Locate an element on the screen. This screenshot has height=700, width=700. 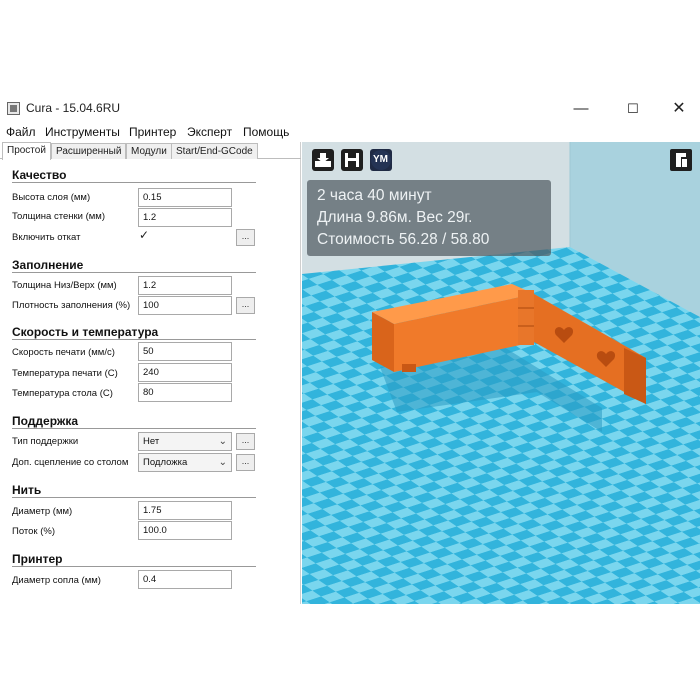
tab-advanced: Расширенный is located at coordinates (89, 151).